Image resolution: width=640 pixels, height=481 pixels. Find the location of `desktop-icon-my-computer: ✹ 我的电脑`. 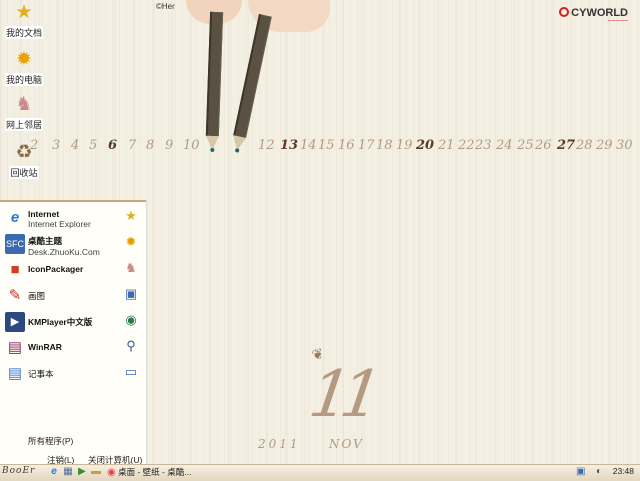

desktop-icon-my-computer: ✹ 我的电脑 is located at coordinates (24, 67).